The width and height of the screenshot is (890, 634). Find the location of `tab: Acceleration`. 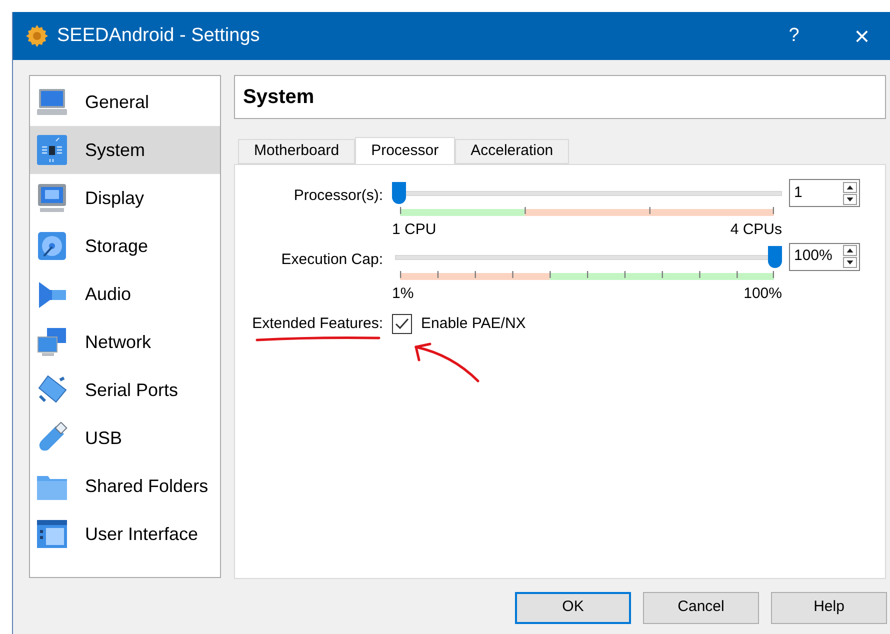

tab: Acceleration is located at coordinates (512, 151).